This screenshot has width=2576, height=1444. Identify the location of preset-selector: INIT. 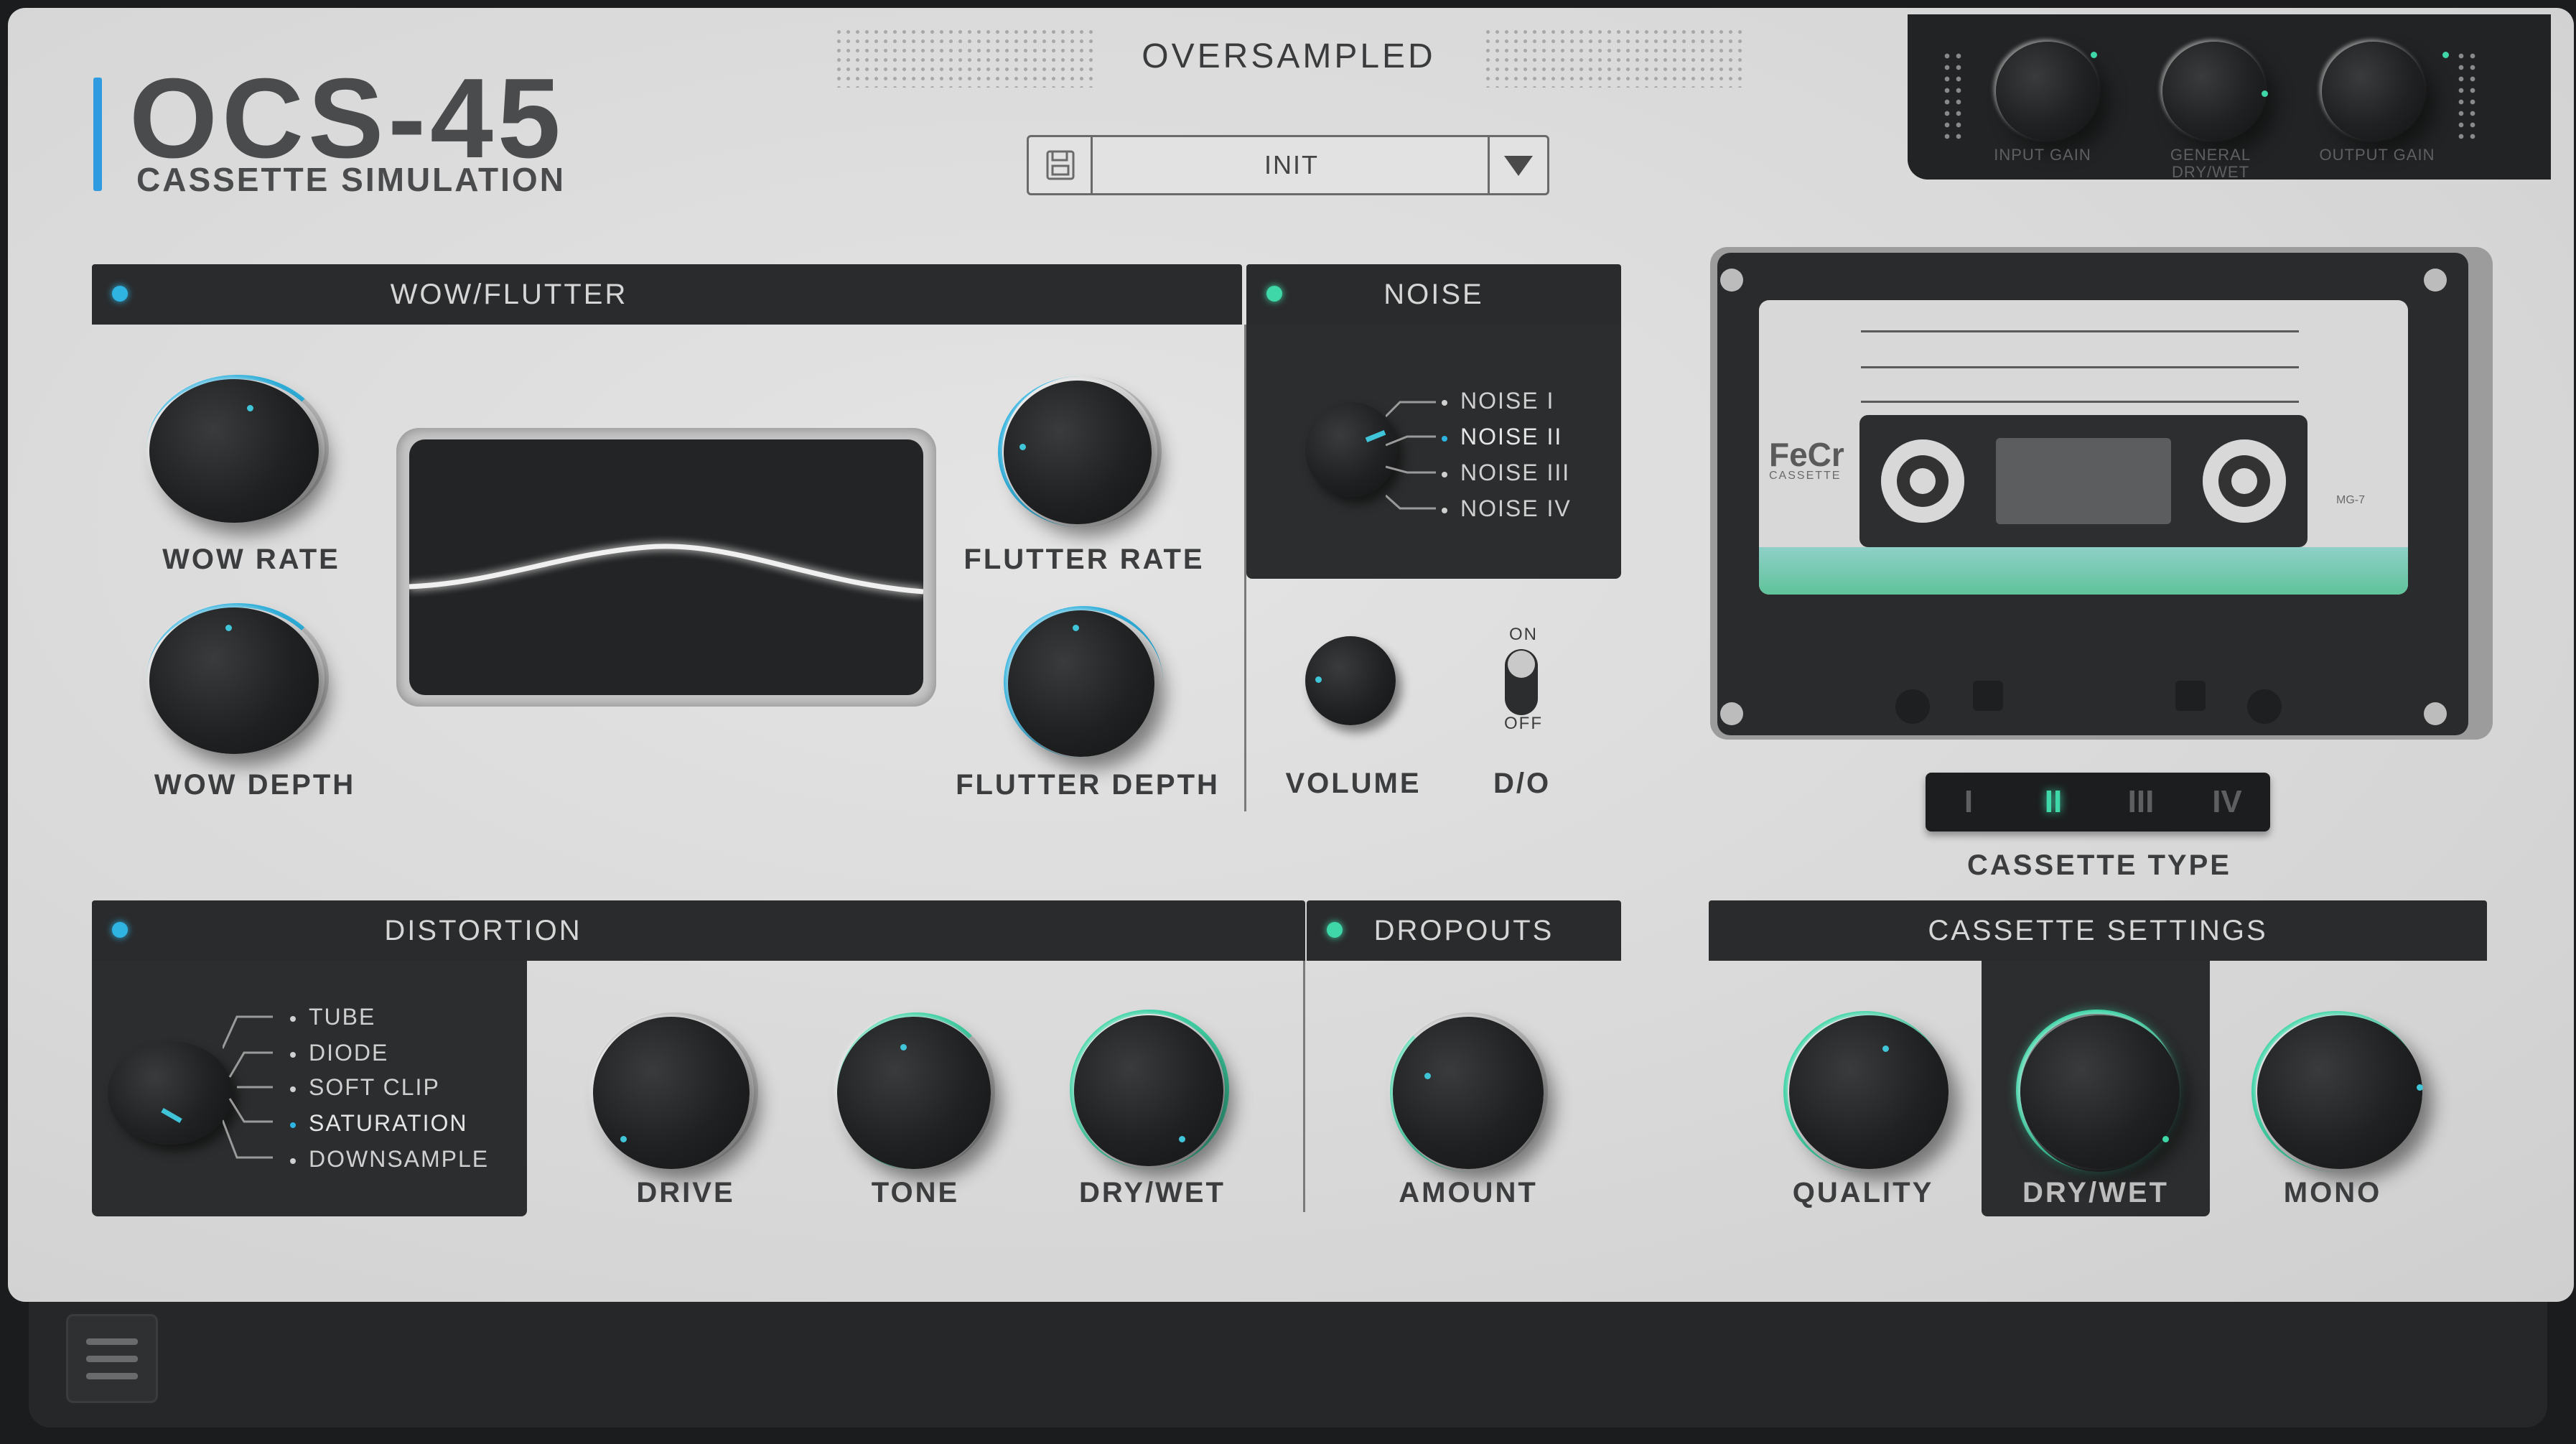
(1288, 165).